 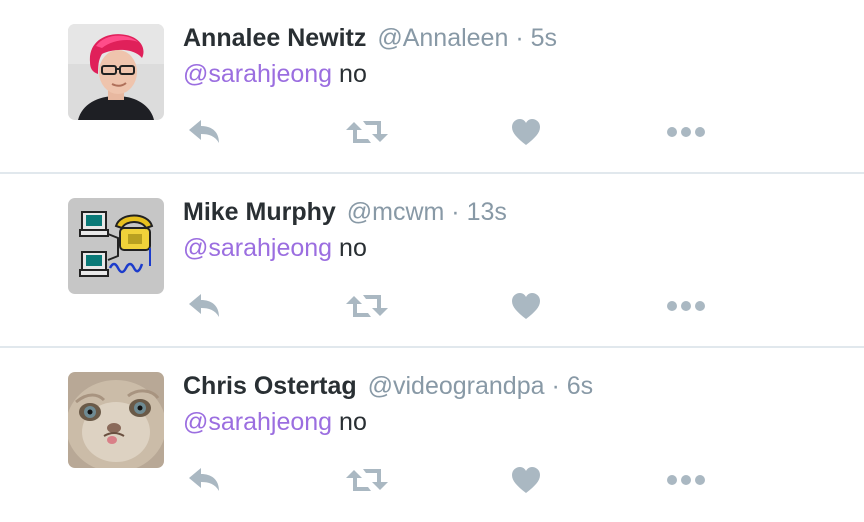 I want to click on timestamp: 5s, so click(x=544, y=38).